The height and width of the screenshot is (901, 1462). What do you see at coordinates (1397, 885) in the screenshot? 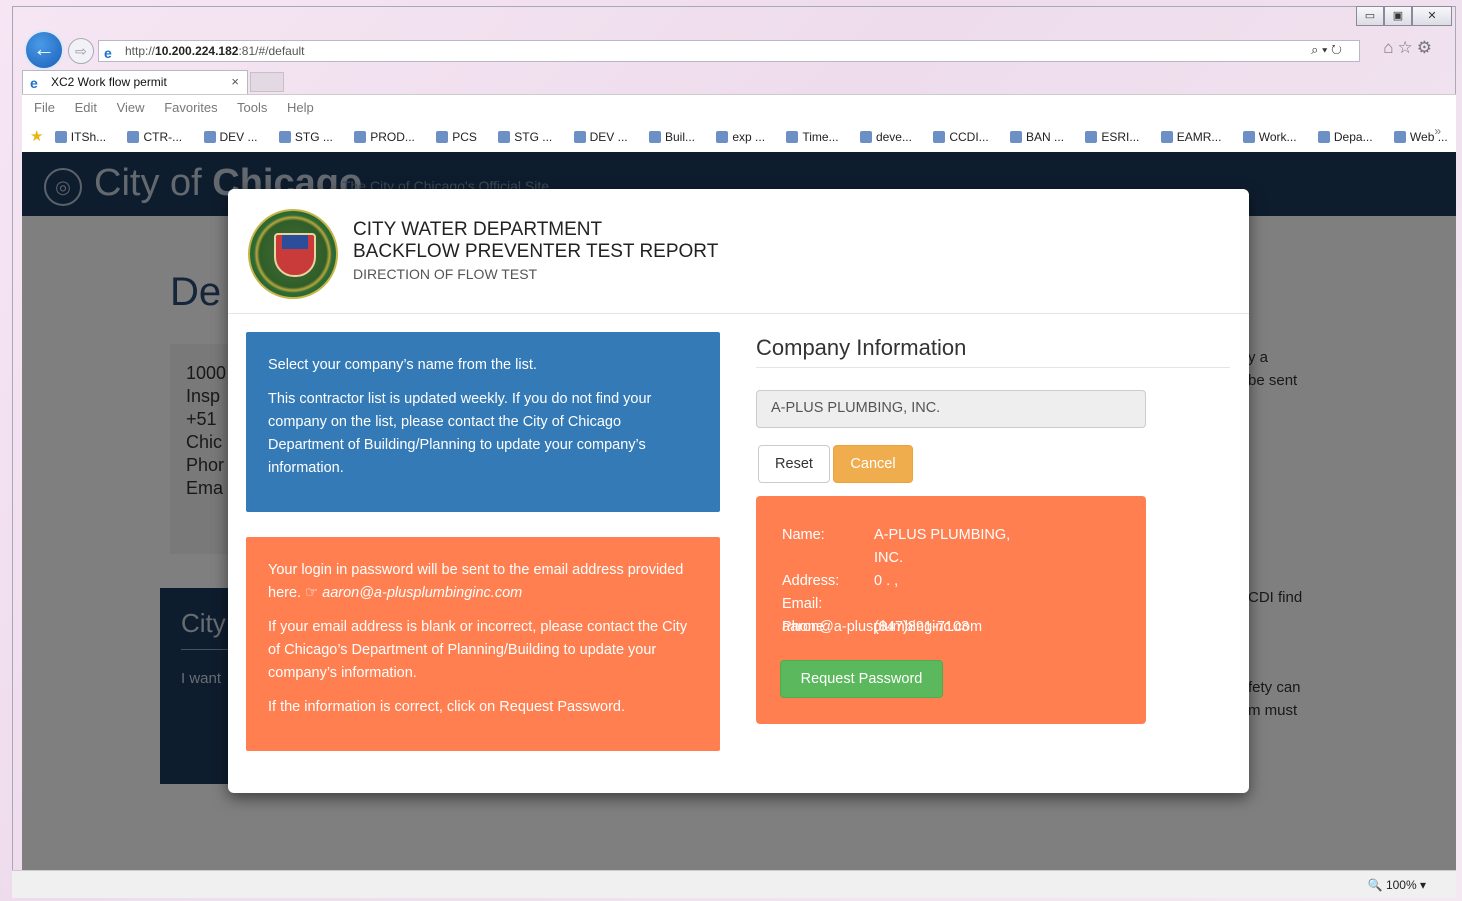
I see `zoom-control: 🔍 100% ▾` at bounding box center [1397, 885].